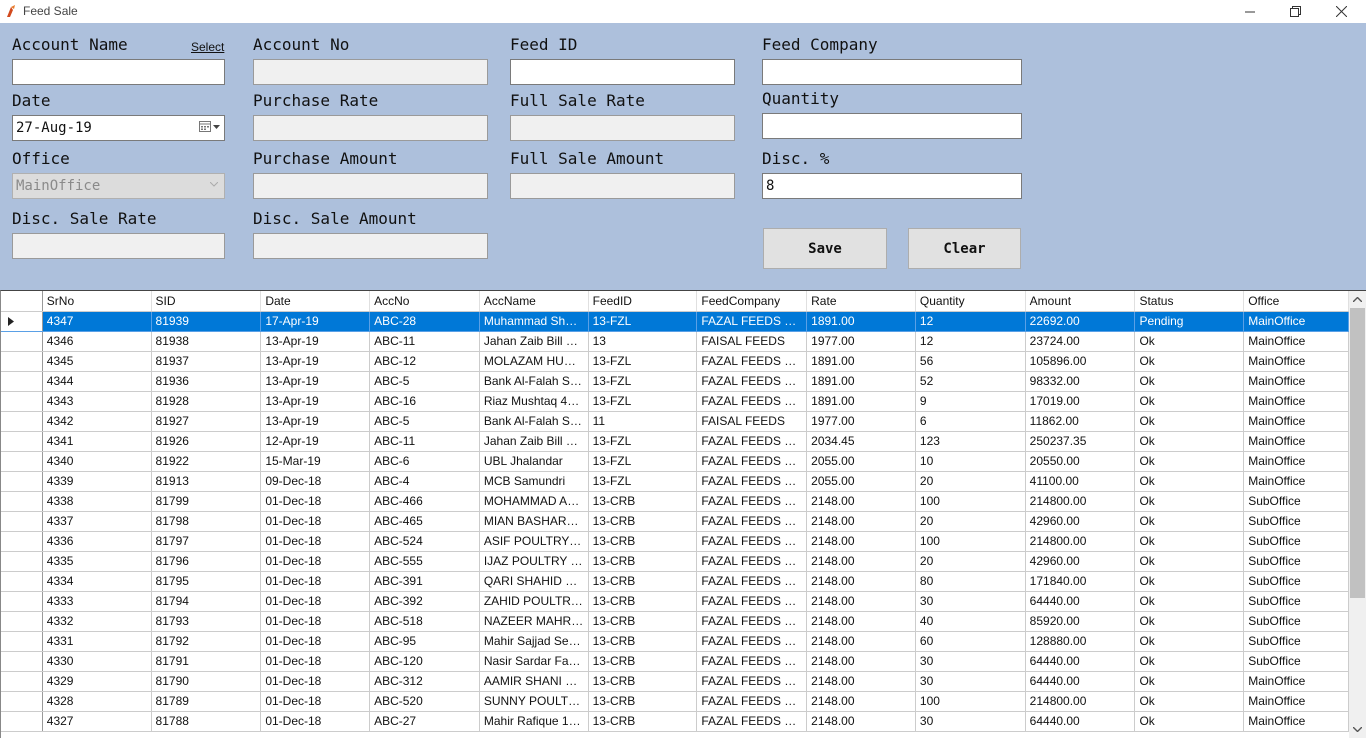 This screenshot has height=738, width=1366. I want to click on cell-accno: ABC-312, so click(424, 681).